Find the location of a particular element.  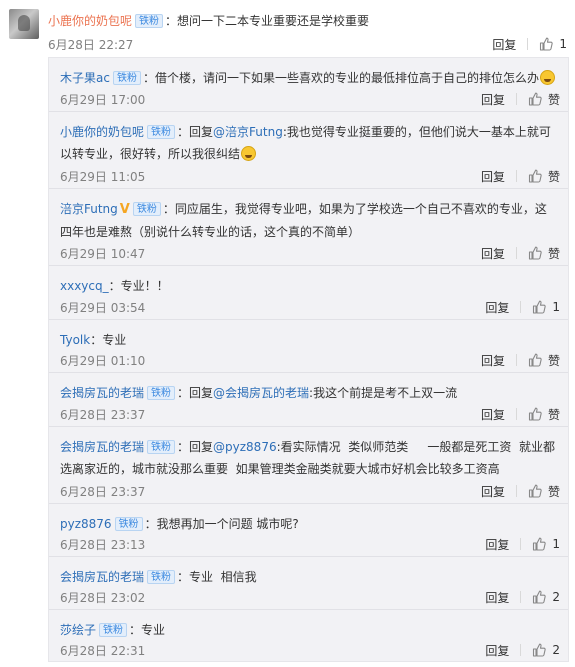

main-comment-username: 小鹿你的奶包呢 is located at coordinates (90, 21).